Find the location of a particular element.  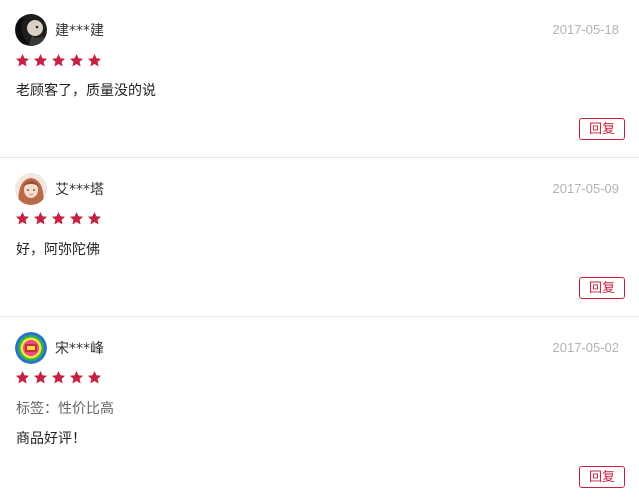

username: 宋***峰 is located at coordinates (79, 349).